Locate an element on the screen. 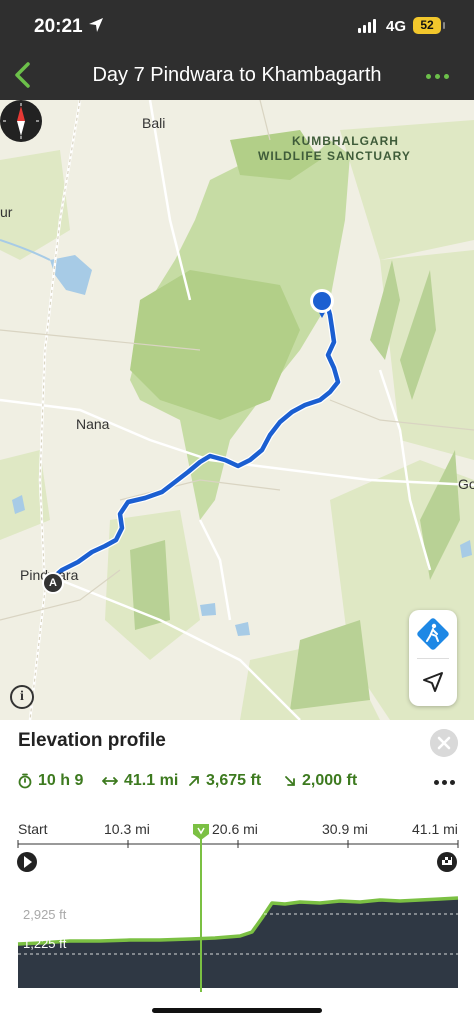 Image resolution: width=474 pixels, height=1024 pixels. more-options-button is located at coordinates (439, 76).